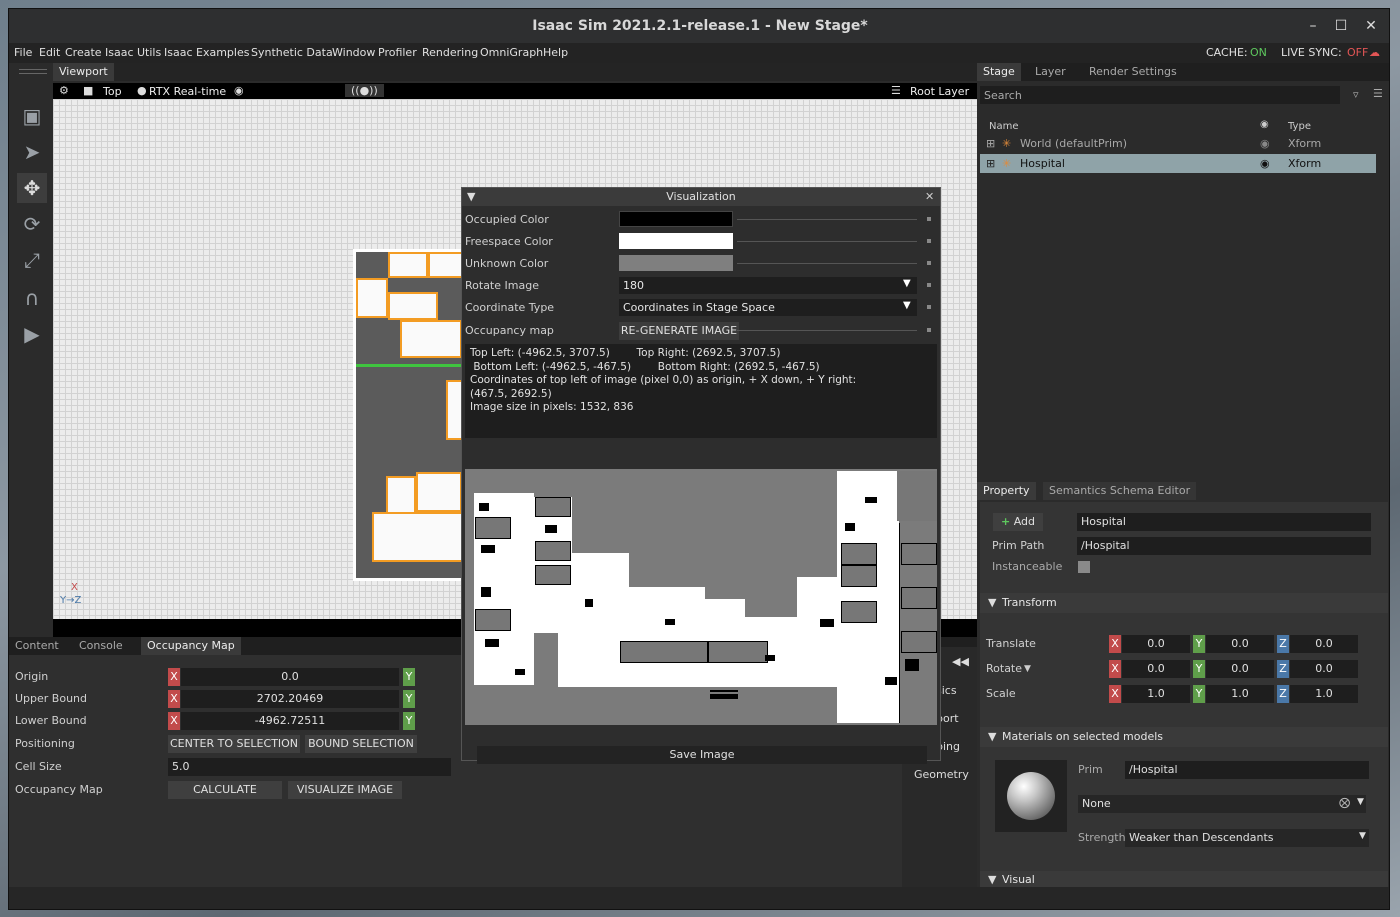 The width and height of the screenshot is (1400, 917). Describe the element at coordinates (112, 91) in the screenshot. I see `camera-selector: Top` at that location.